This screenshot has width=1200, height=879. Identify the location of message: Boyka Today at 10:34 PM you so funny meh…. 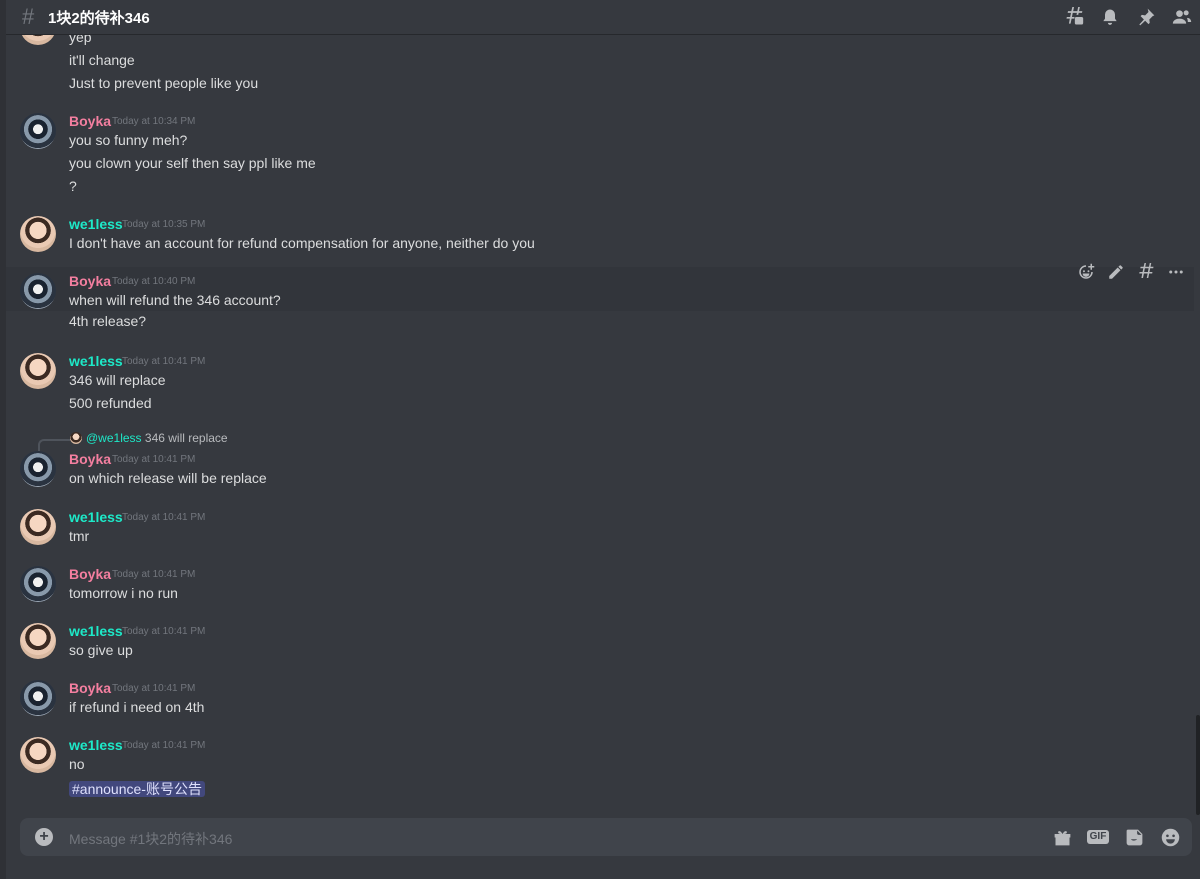
(600, 152).